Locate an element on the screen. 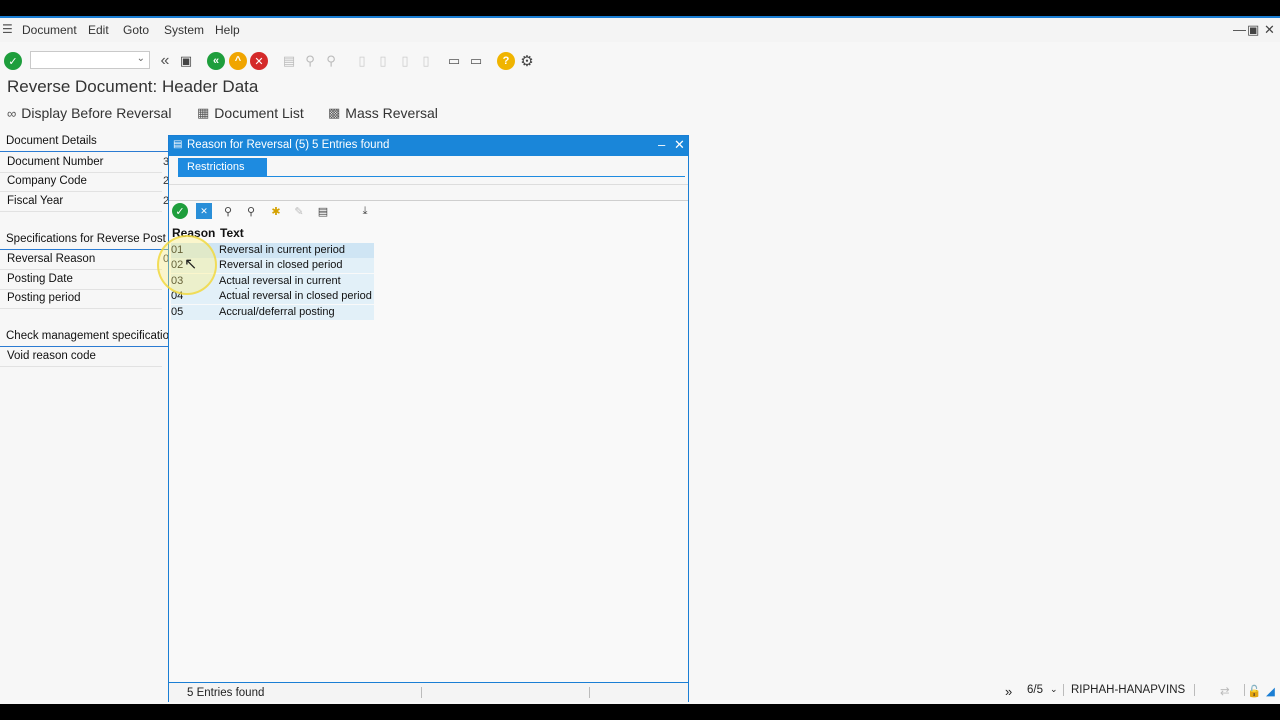 The width and height of the screenshot is (1280, 720). first-page-icon: ▯ is located at coordinates (362, 61).